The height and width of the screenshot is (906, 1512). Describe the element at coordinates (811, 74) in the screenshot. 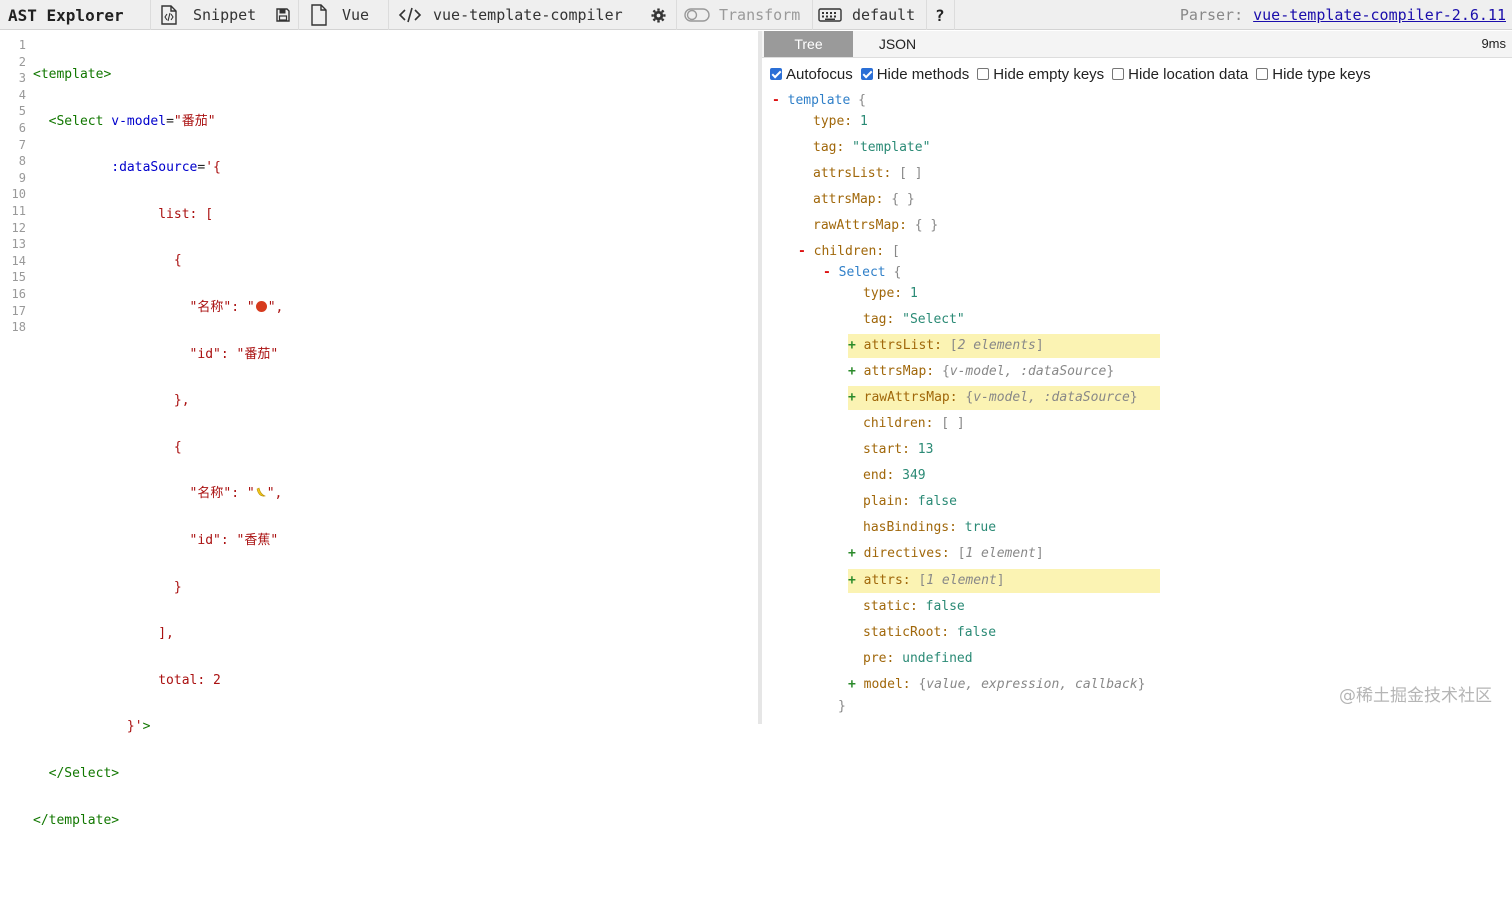

I see `autofocus-option: Autofocus` at that location.